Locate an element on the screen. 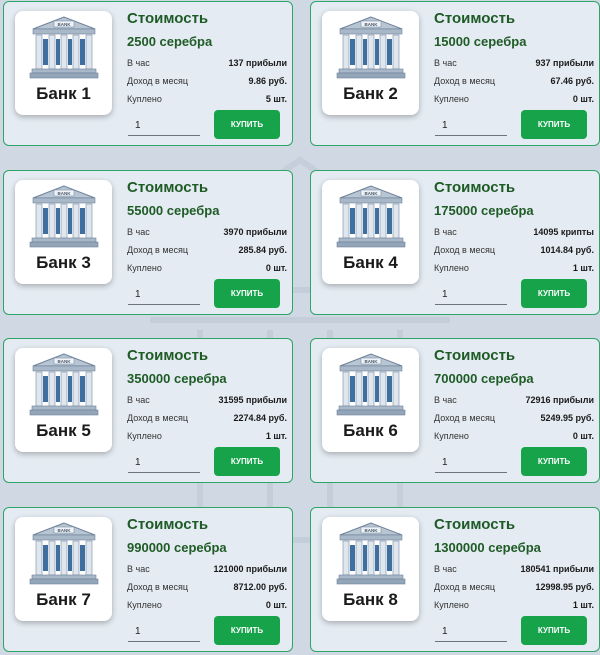 The image size is (600, 655). cost-value: 1300000 серебра is located at coordinates (487, 547).